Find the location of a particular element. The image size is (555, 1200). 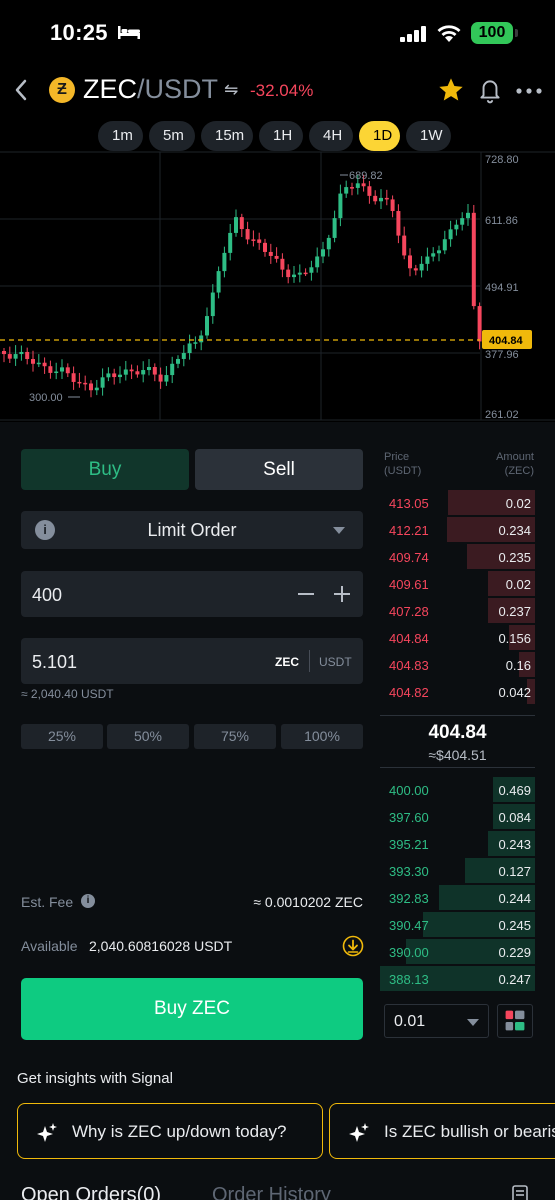

ask-row: 404.84 0.156 is located at coordinates (457, 638).